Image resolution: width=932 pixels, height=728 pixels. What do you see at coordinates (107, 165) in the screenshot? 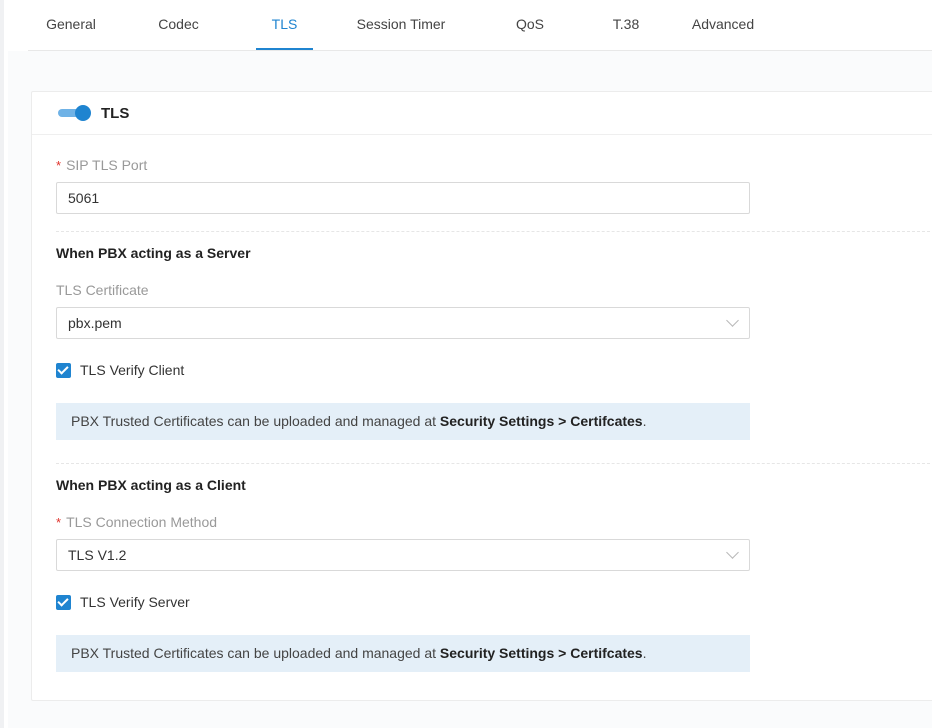
I see `sip-tls-port-label-text: SIP TLS Port` at bounding box center [107, 165].